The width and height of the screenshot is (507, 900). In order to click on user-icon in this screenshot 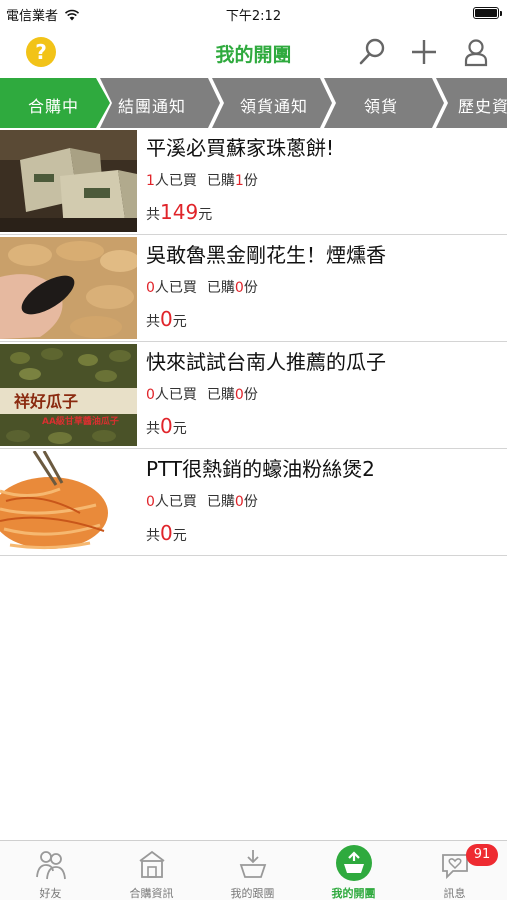, I will do `click(476, 52)`.